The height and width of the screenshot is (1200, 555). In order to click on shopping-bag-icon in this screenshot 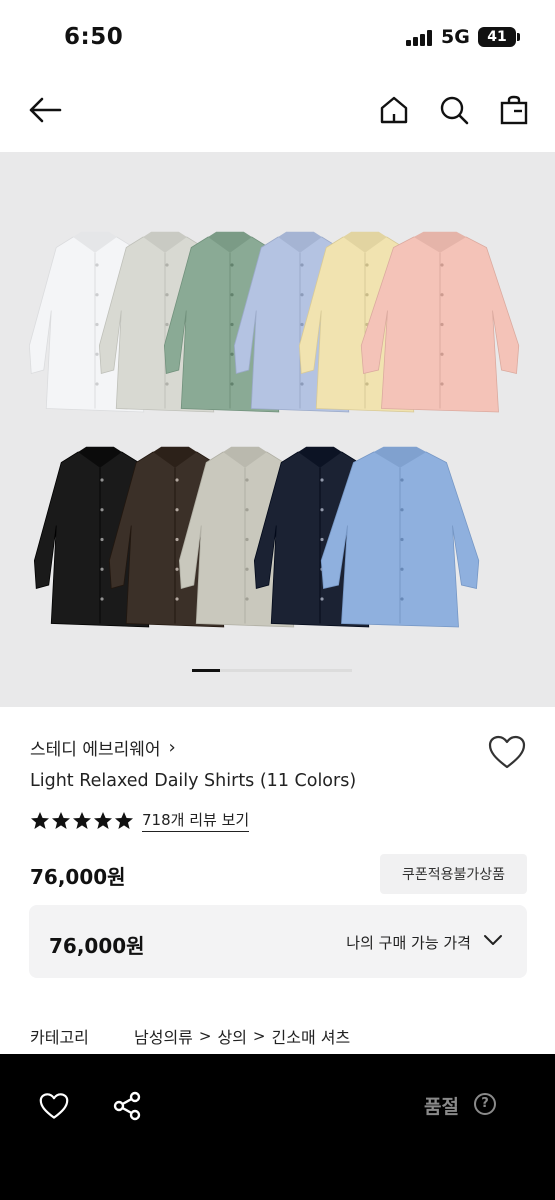, I will do `click(514, 110)`.